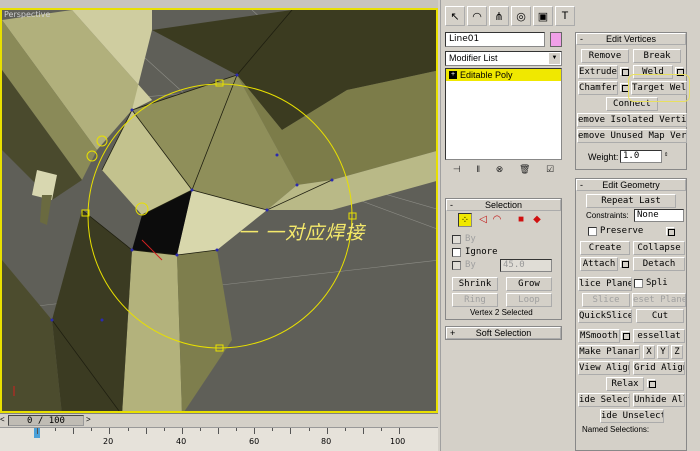 The image size is (700, 451). What do you see at coordinates (666, 154) in the screenshot?
I see `spinner-arrows-icon: ⇕` at bounding box center [666, 154].